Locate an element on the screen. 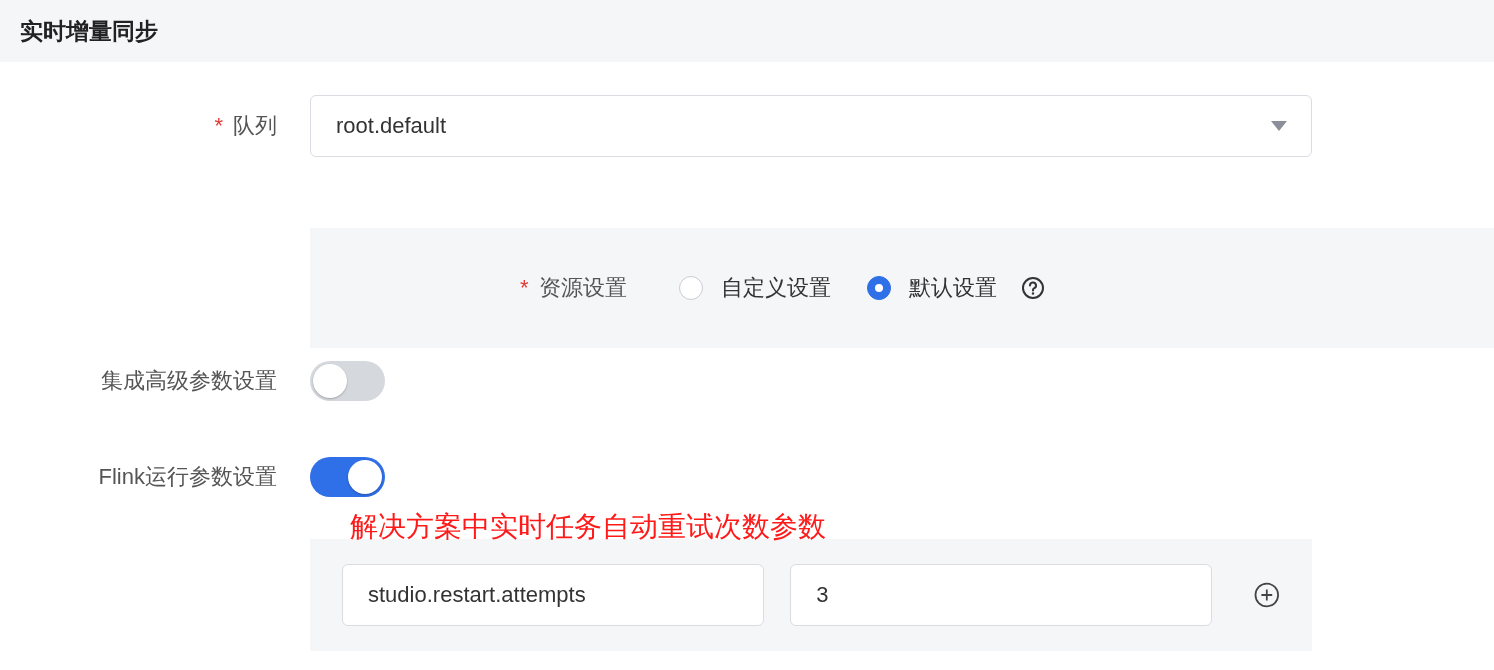 This screenshot has width=1494, height=670. queue-label: 队列 is located at coordinates (255, 126).